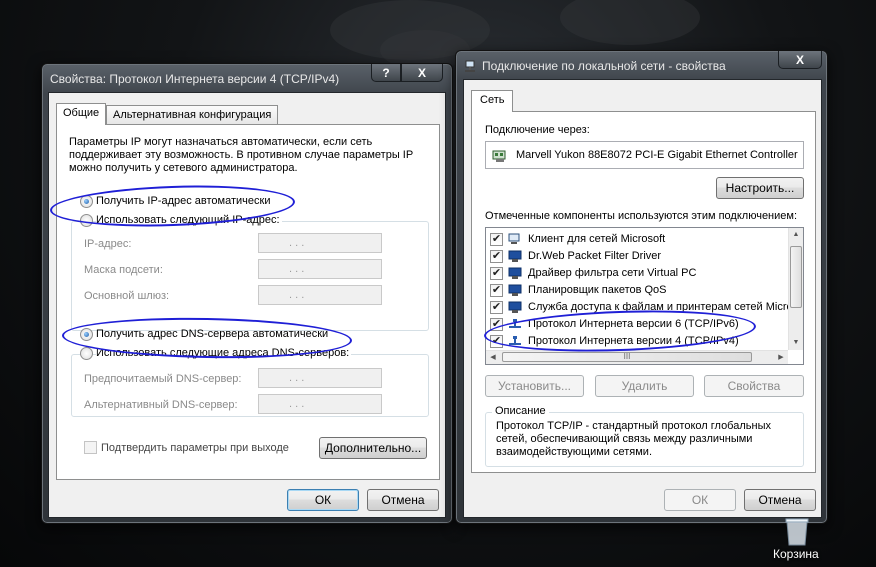  What do you see at coordinates (796, 554) in the screenshot?
I see `recycle-bin-label: Корзина` at bounding box center [796, 554].